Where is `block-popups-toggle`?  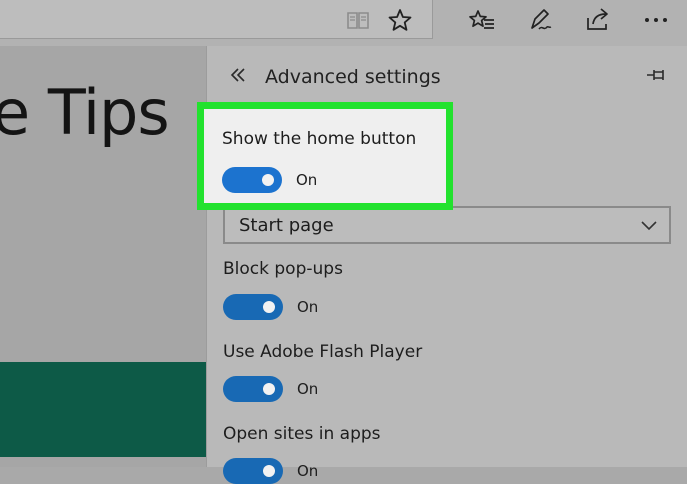
block-popups-toggle is located at coordinates (253, 307).